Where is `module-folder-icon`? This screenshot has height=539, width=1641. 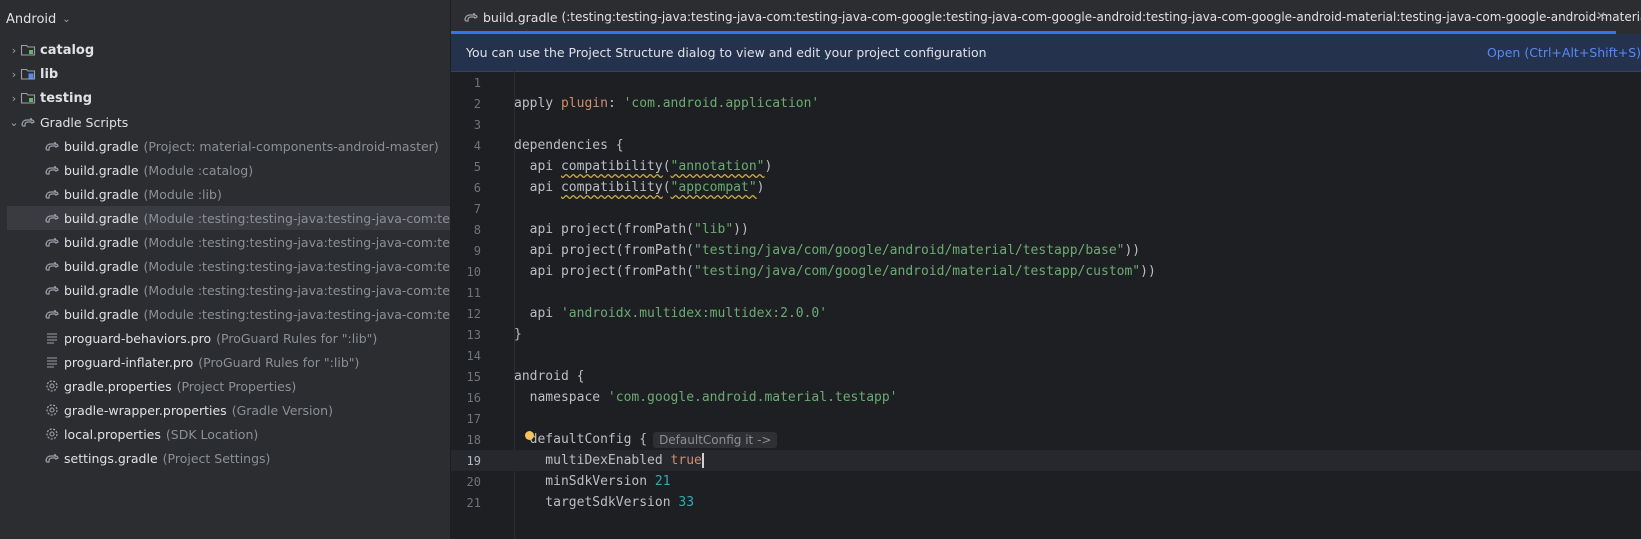
module-folder-icon is located at coordinates (28, 50).